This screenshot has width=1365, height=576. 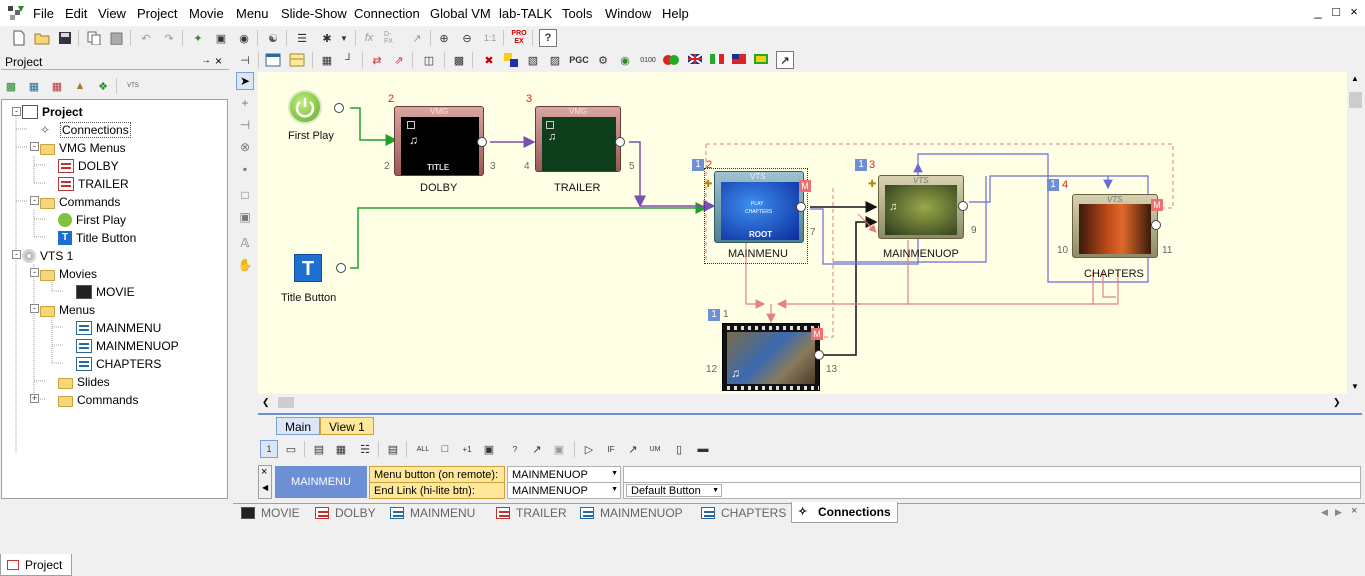 What do you see at coordinates (341, 449) in the screenshot?
I see `prop-menu-icon: ▦` at bounding box center [341, 449].